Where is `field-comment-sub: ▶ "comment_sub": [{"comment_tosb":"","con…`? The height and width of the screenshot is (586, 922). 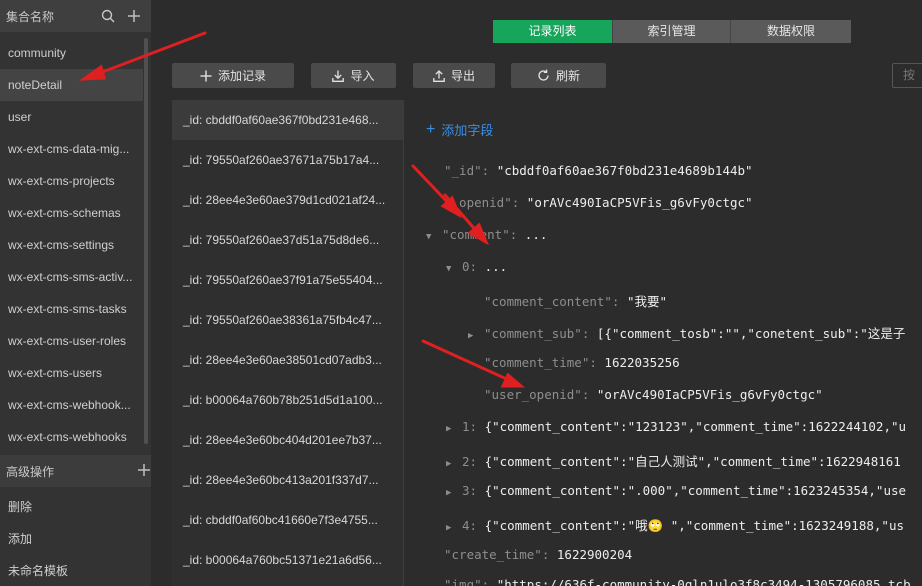 field-comment-sub: ▶ "comment_sub": [{"comment_tosb":"","con… is located at coordinates (686, 332).